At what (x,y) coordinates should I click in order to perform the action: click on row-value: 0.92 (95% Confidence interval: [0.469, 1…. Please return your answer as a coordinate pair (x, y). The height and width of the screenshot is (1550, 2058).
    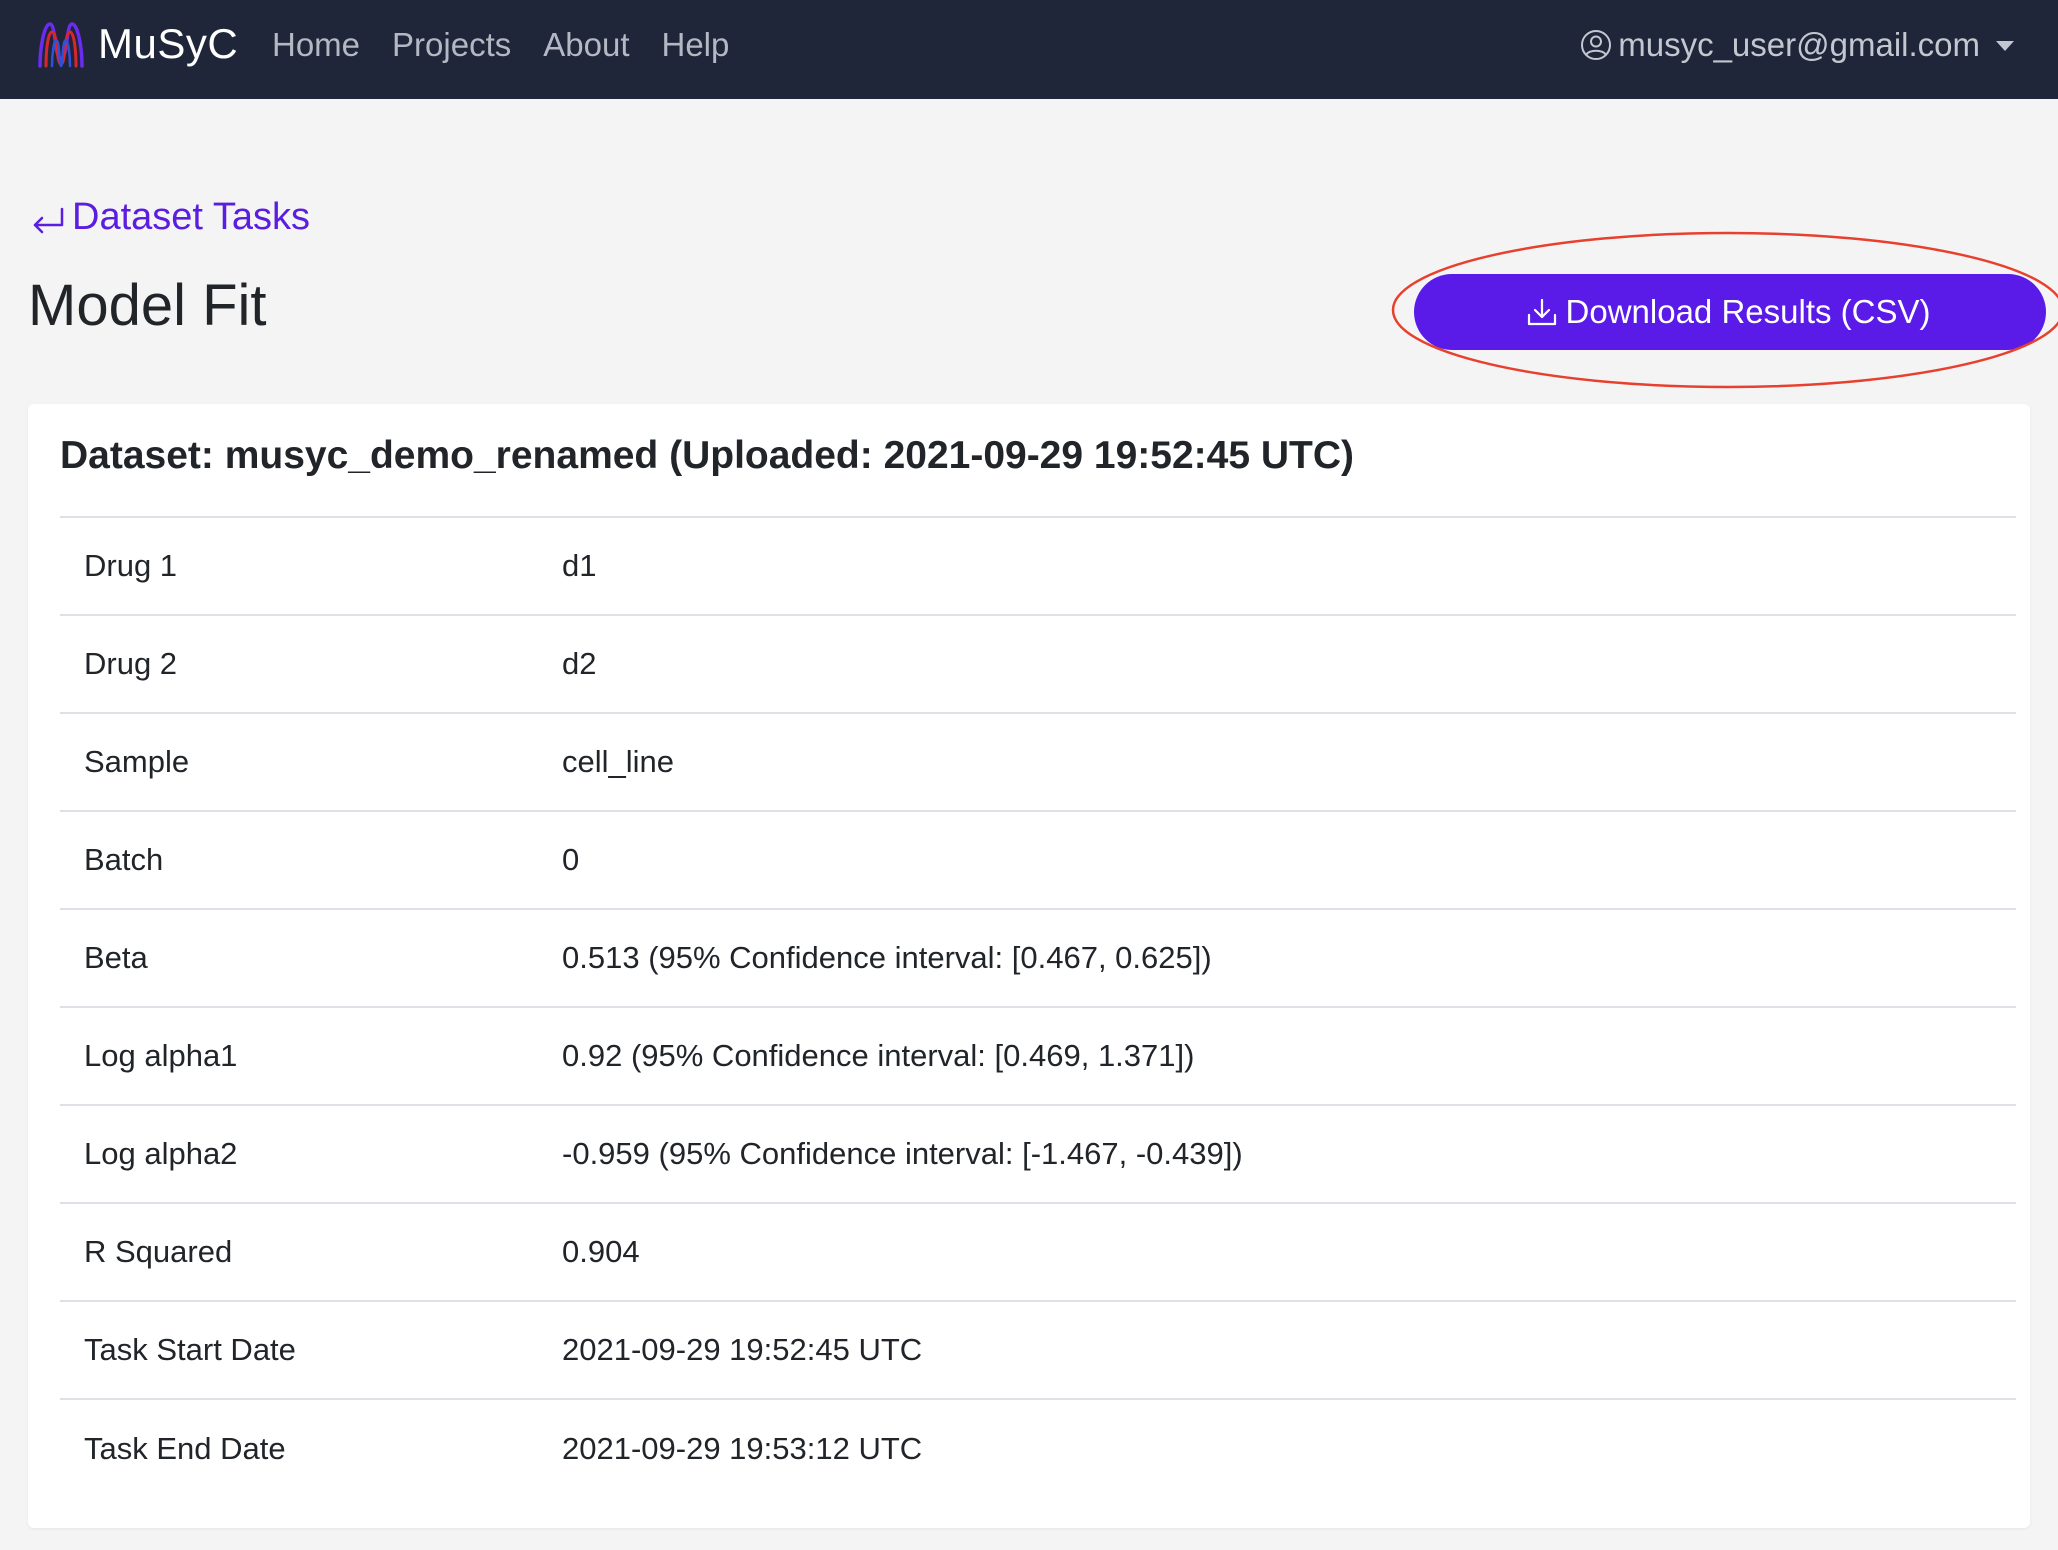
    Looking at the image, I should click on (1289, 1055).